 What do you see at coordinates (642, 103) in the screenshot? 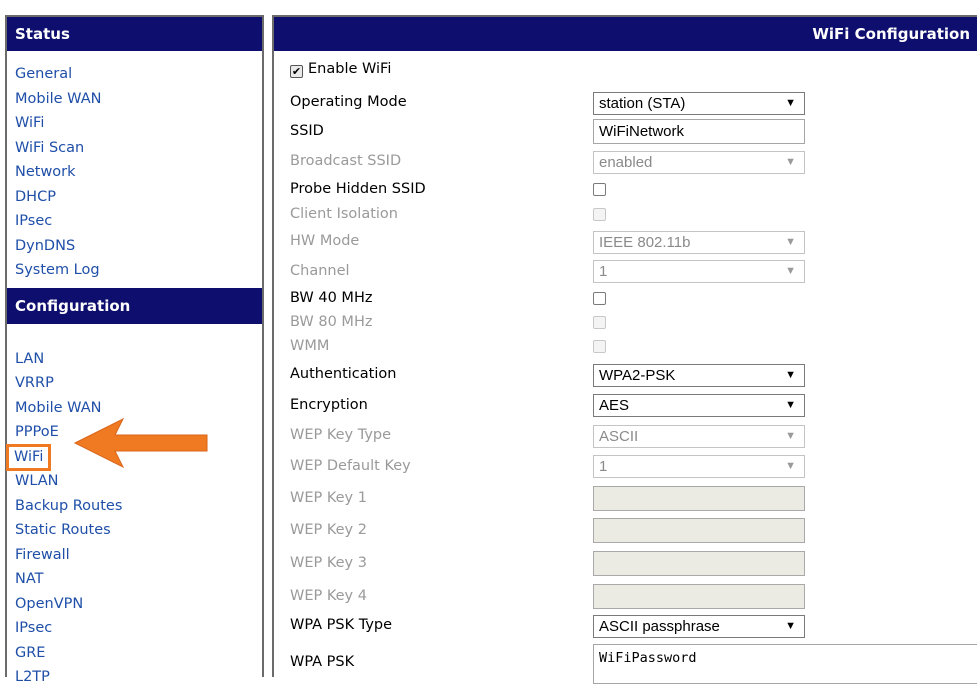
I see `operating-mode-value: station (STA)` at bounding box center [642, 103].